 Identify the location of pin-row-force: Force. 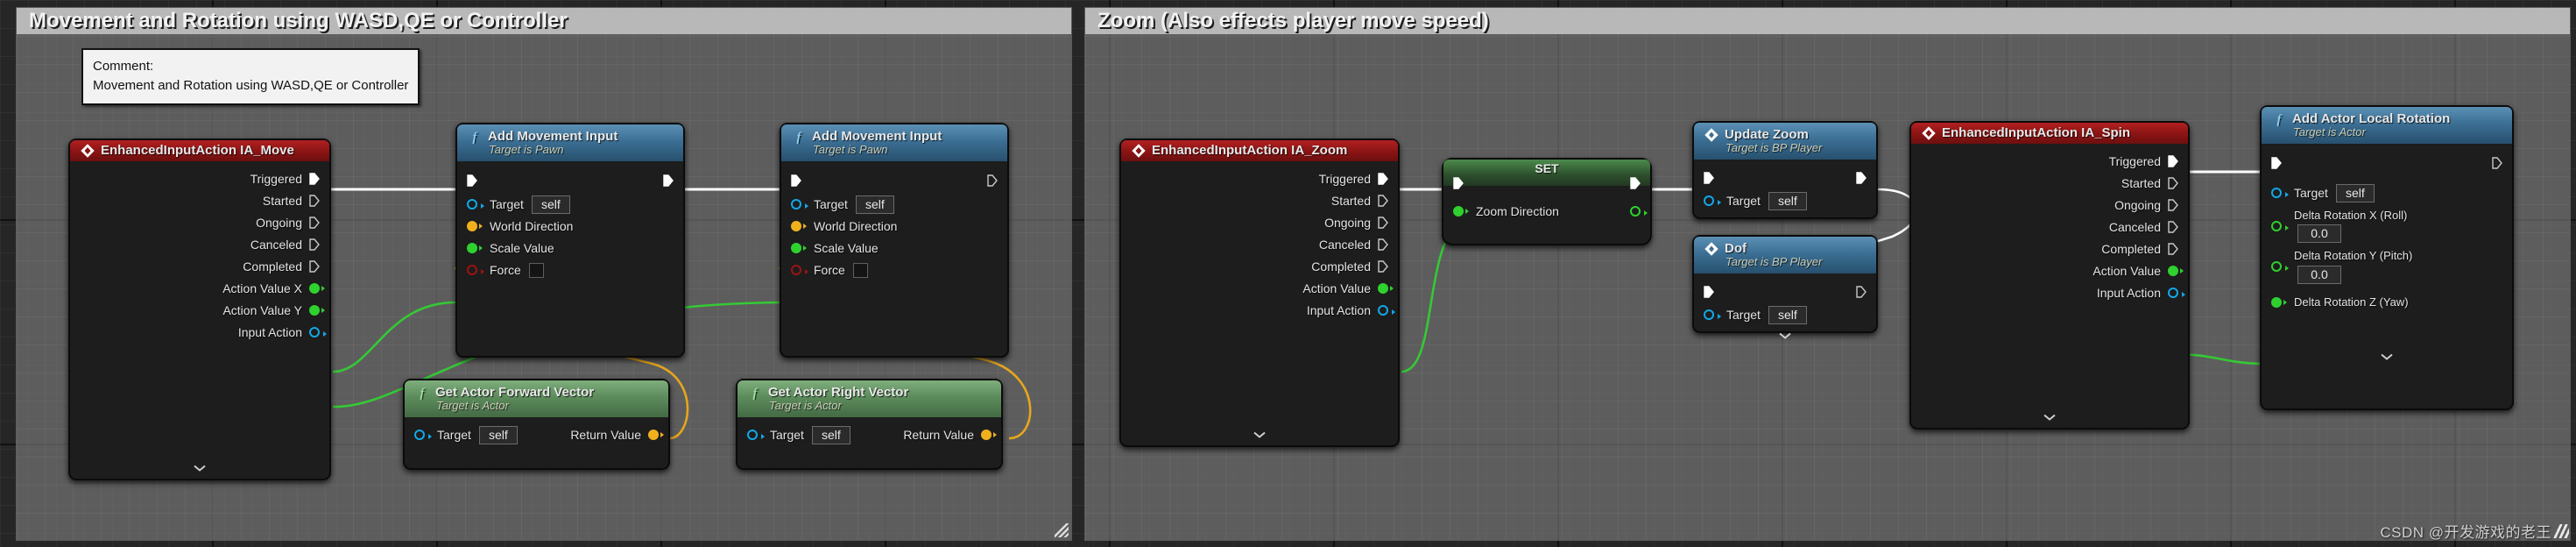
(570, 270).